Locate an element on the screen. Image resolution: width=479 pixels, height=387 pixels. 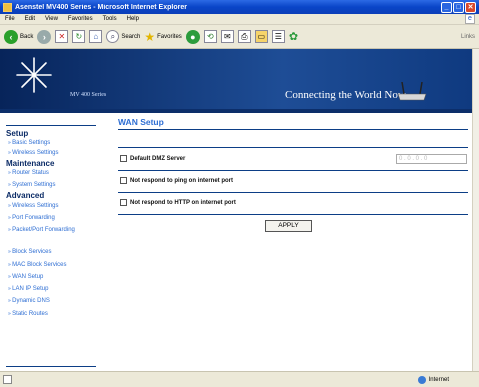
sidebar-item-packet-port-forwarding: » Packet/Port Forwarding is located at coordinates (43, 230).